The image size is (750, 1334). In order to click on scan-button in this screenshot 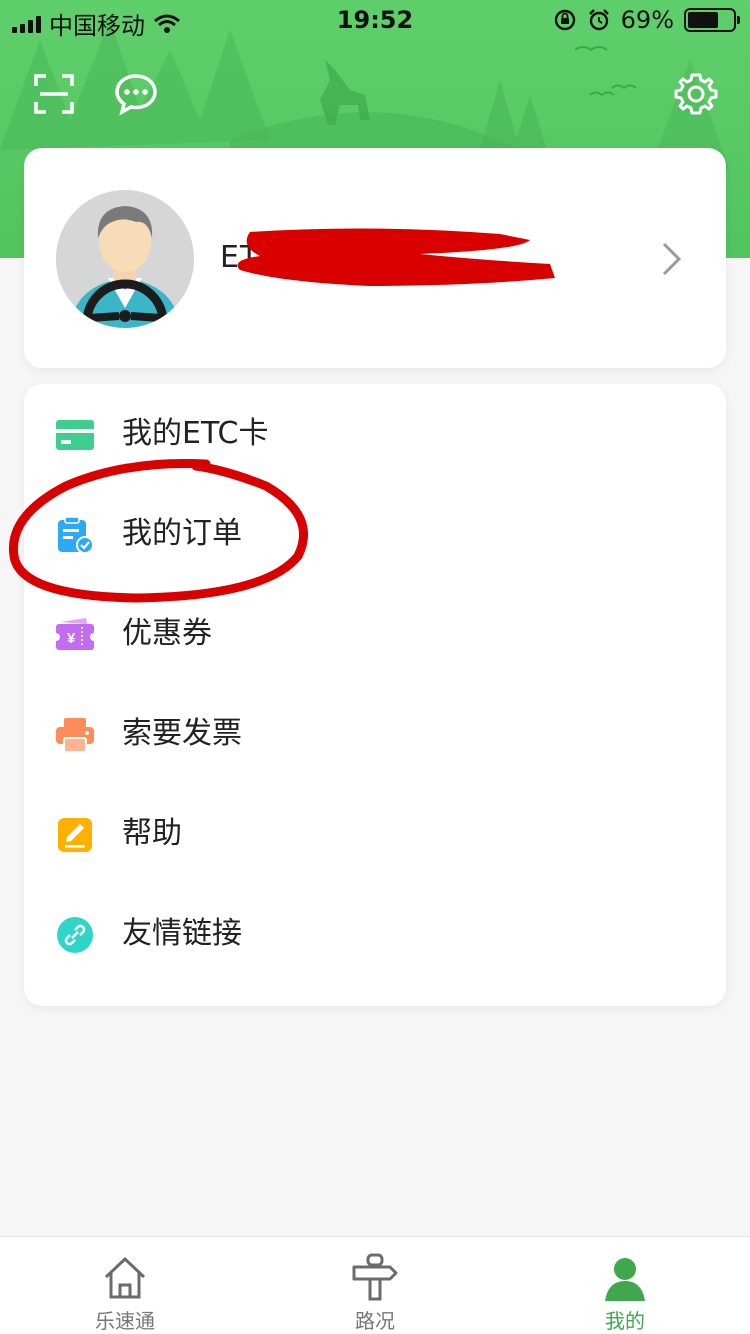, I will do `click(54, 94)`.